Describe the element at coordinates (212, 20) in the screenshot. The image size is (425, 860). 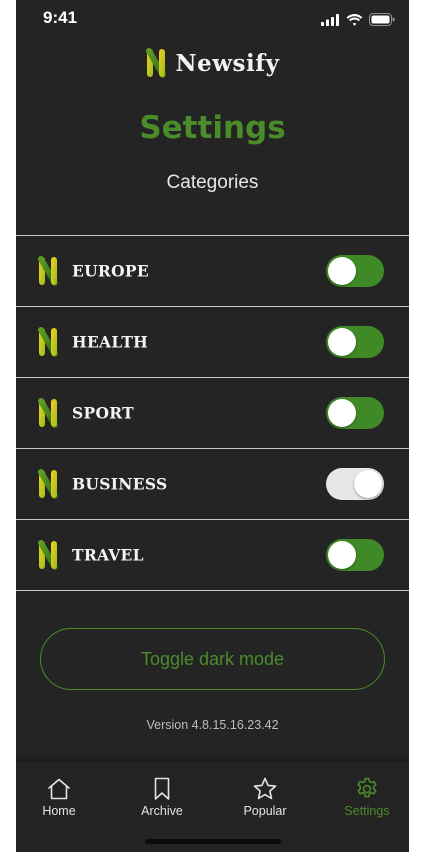
I see `status-bar: 9:41` at that location.